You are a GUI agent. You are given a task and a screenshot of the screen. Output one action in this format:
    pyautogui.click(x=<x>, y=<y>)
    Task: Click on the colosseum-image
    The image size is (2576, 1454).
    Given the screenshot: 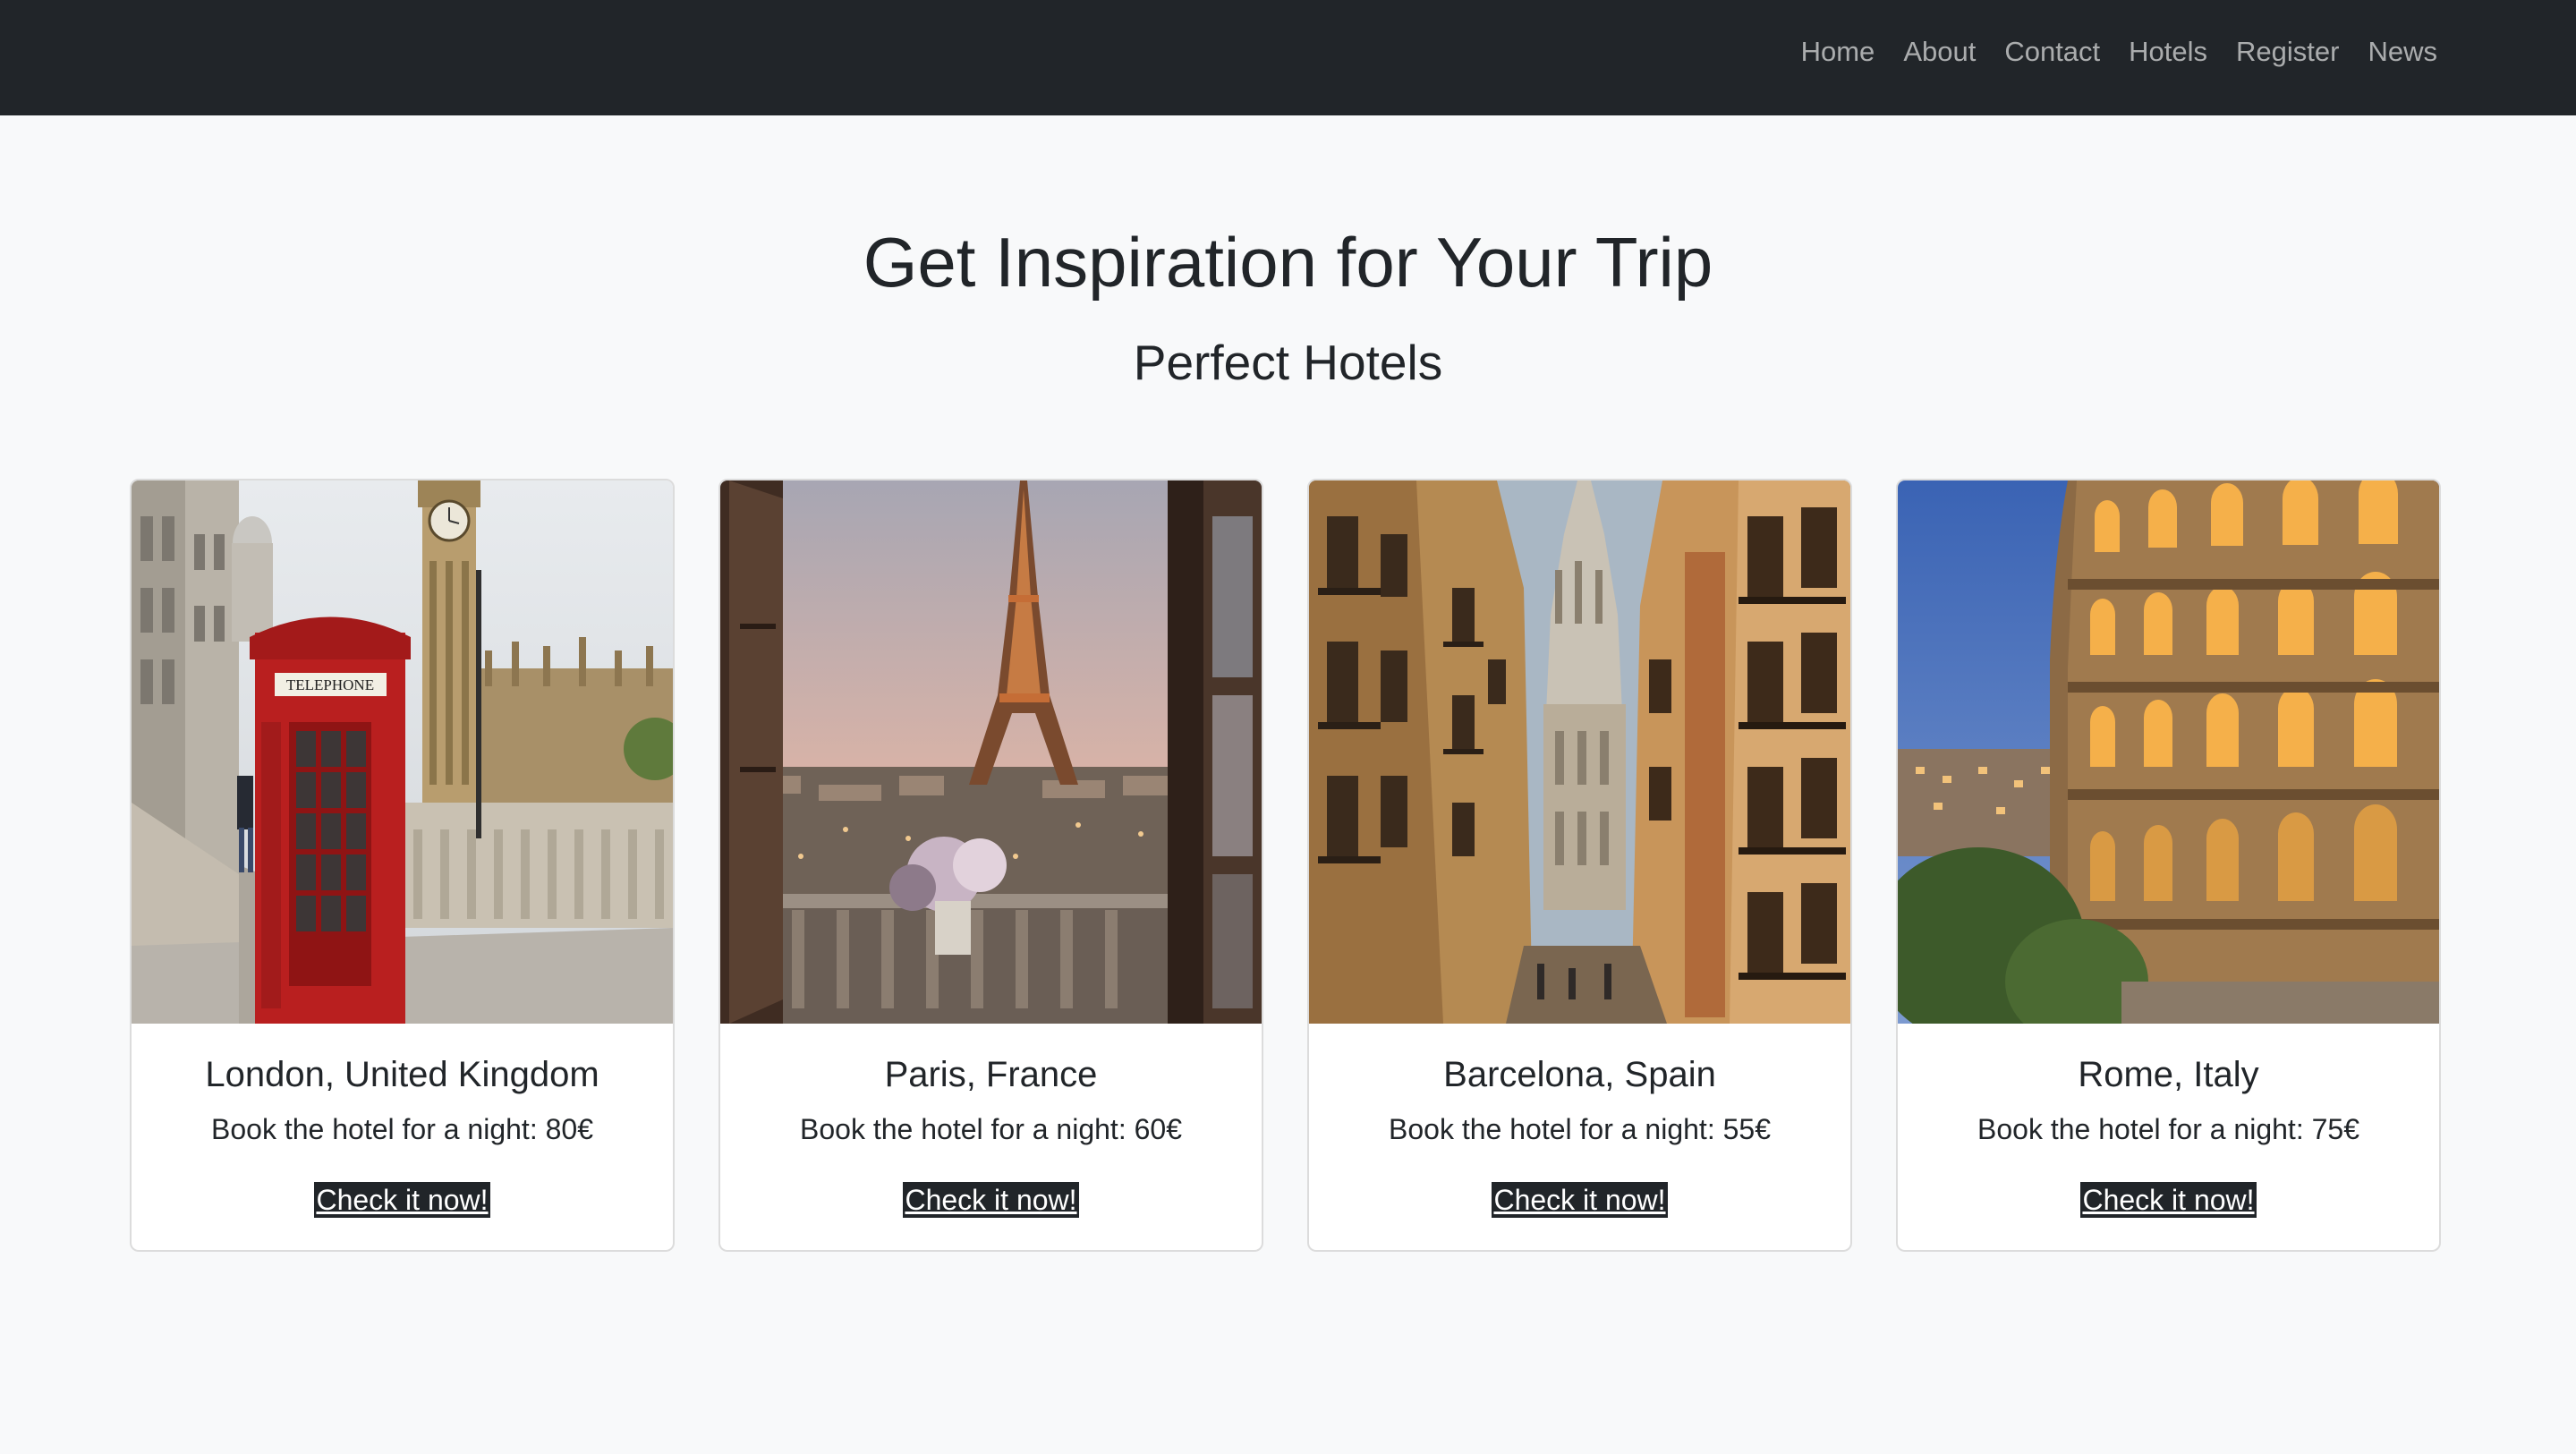 What is the action you would take?
    pyautogui.click(x=2168, y=752)
    